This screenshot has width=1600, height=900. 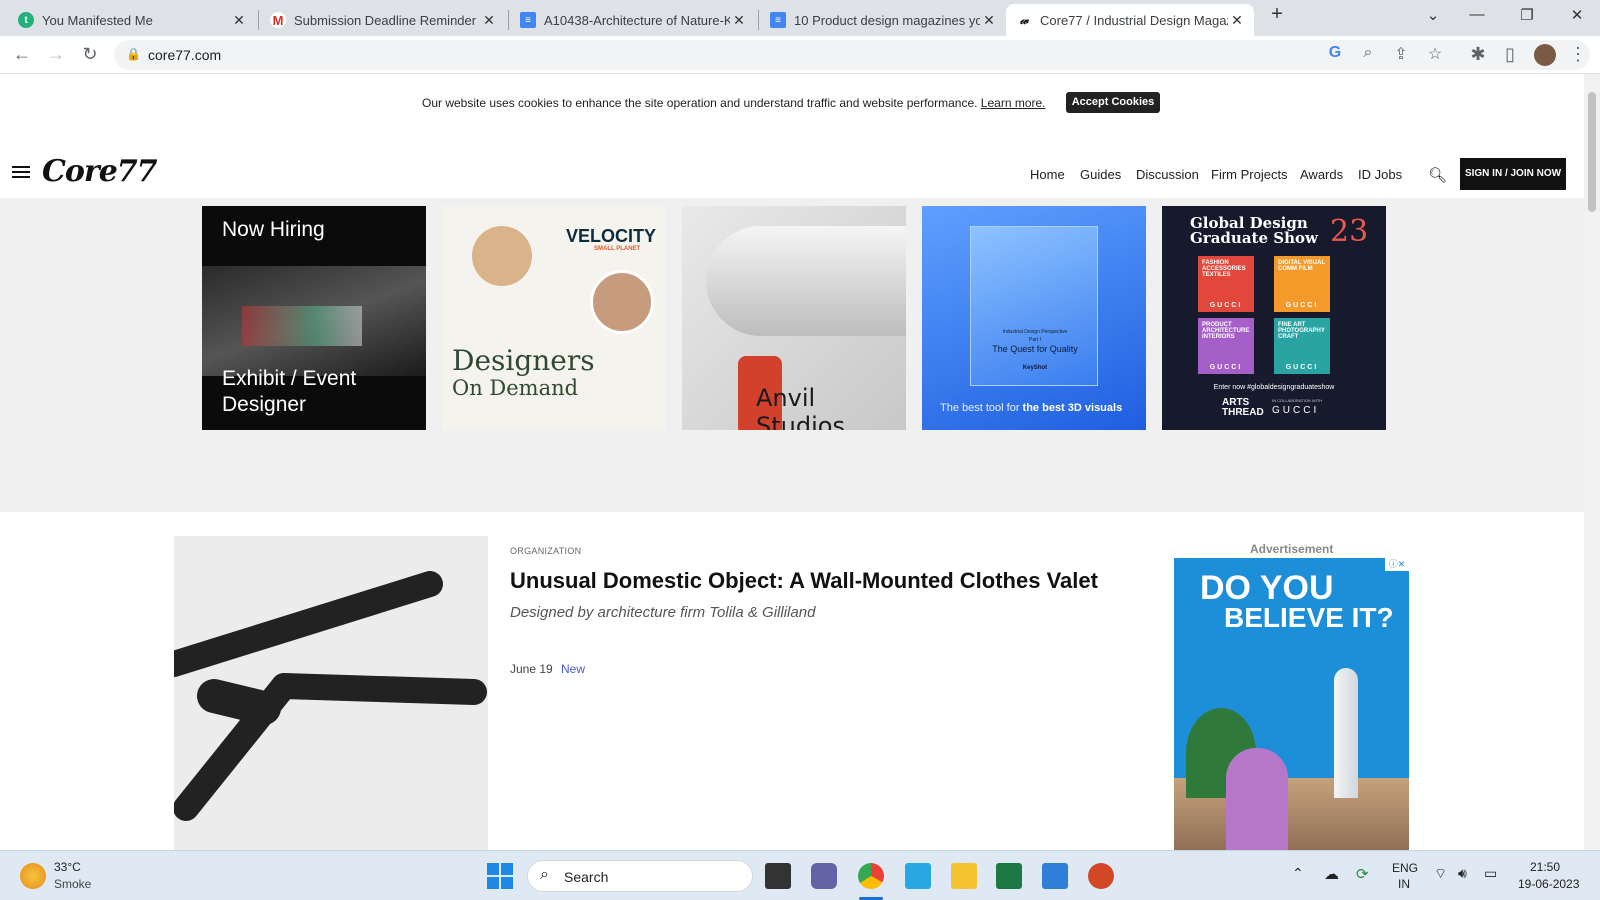 I want to click on tab-title: Core77 / Industrial Design Magaz, so click(x=1134, y=20).